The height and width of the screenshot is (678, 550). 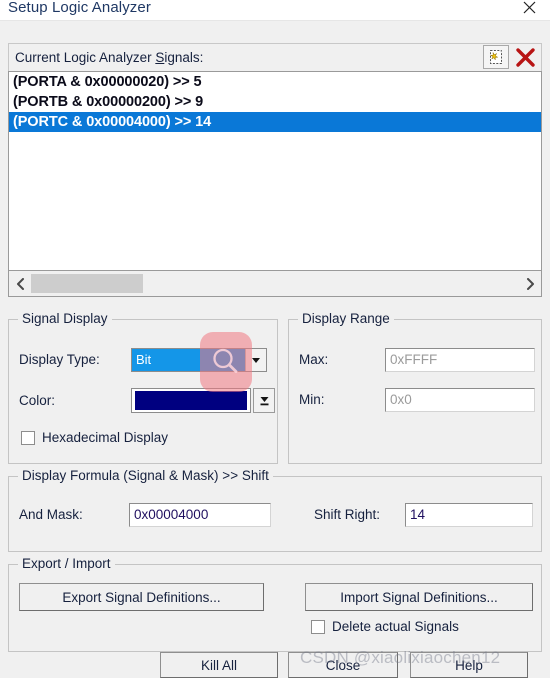 What do you see at coordinates (395, 626) in the screenshot?
I see `delete-actual-signals-label: Delete actual Signals` at bounding box center [395, 626].